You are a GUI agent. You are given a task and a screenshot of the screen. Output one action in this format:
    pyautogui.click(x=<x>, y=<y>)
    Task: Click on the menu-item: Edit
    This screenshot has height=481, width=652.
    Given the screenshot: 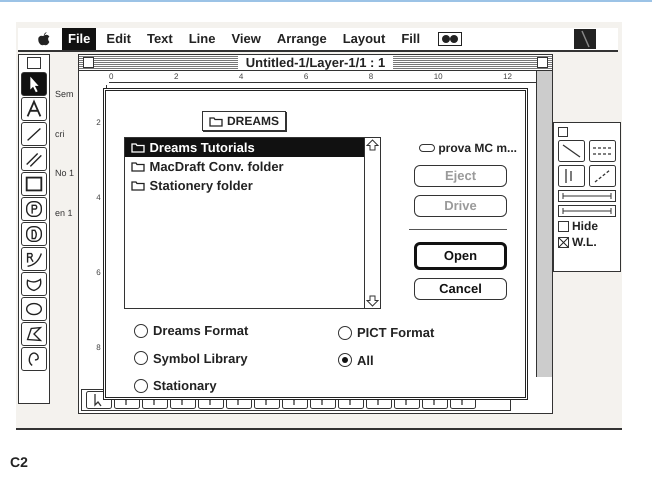 What is the action you would take?
    pyautogui.click(x=118, y=39)
    